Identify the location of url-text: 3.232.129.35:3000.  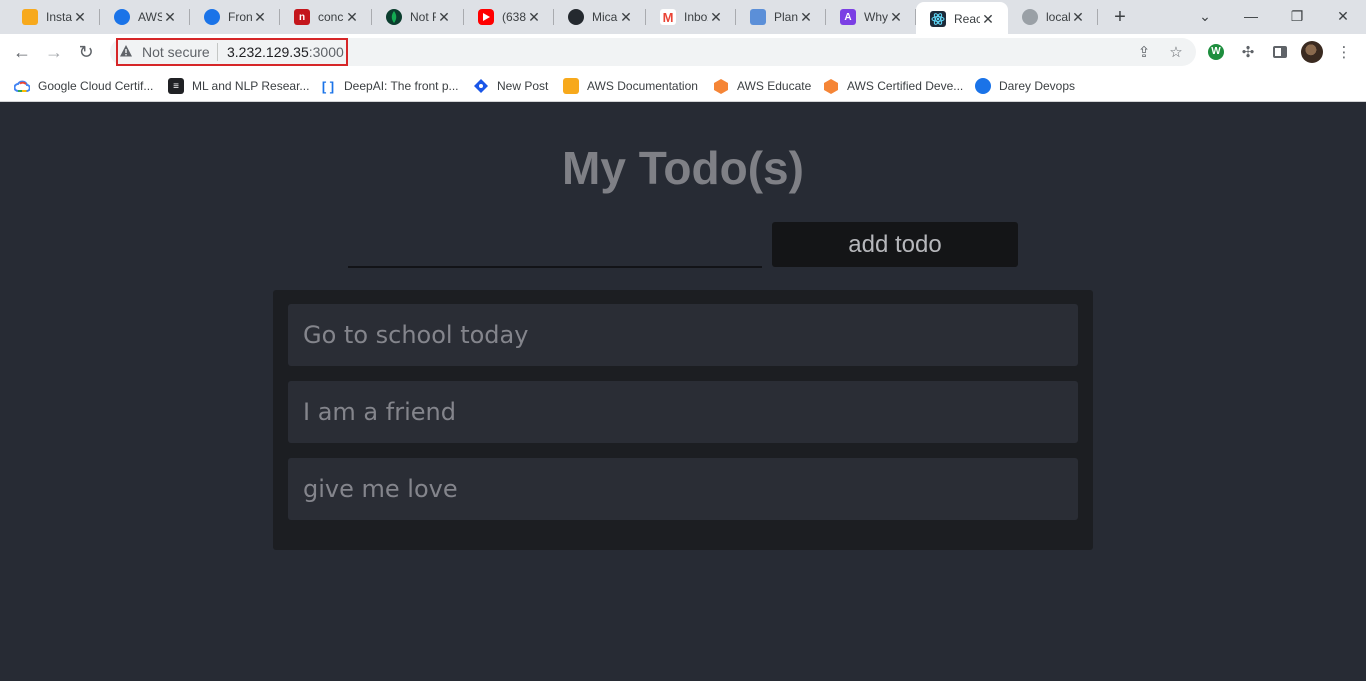
(285, 52).